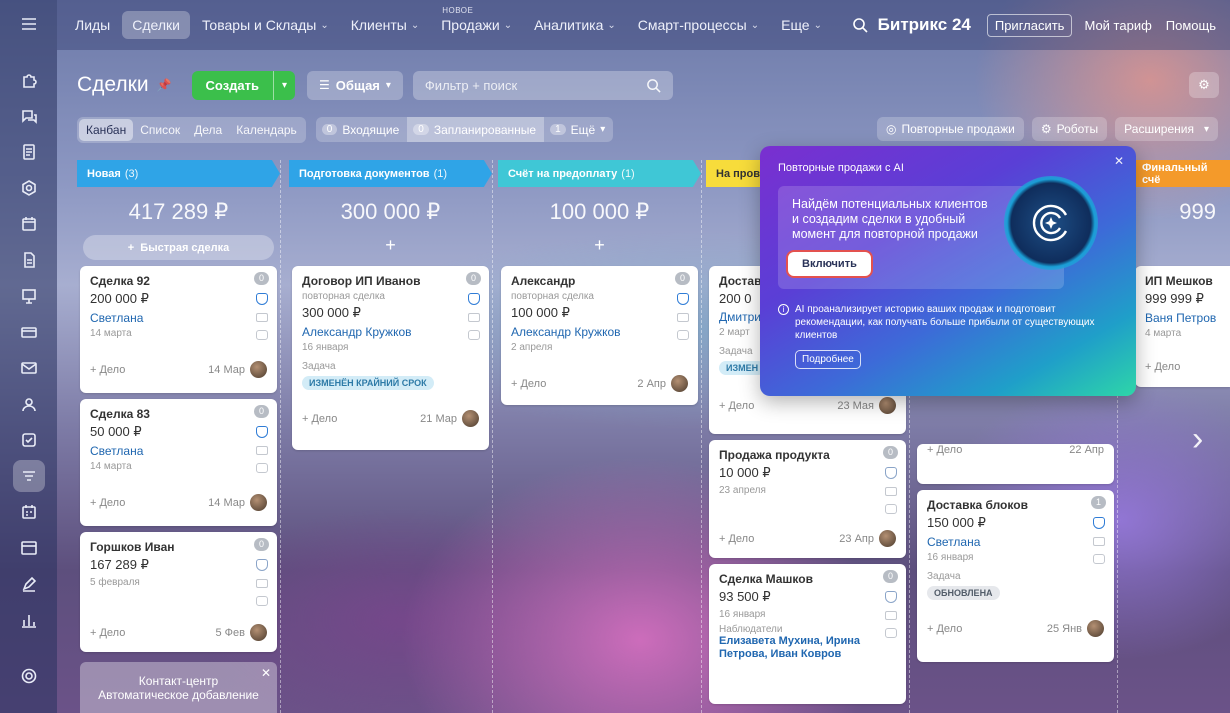 Image resolution: width=1230 pixels, height=713 pixels. I want to click on document-icon, so click(29, 260).